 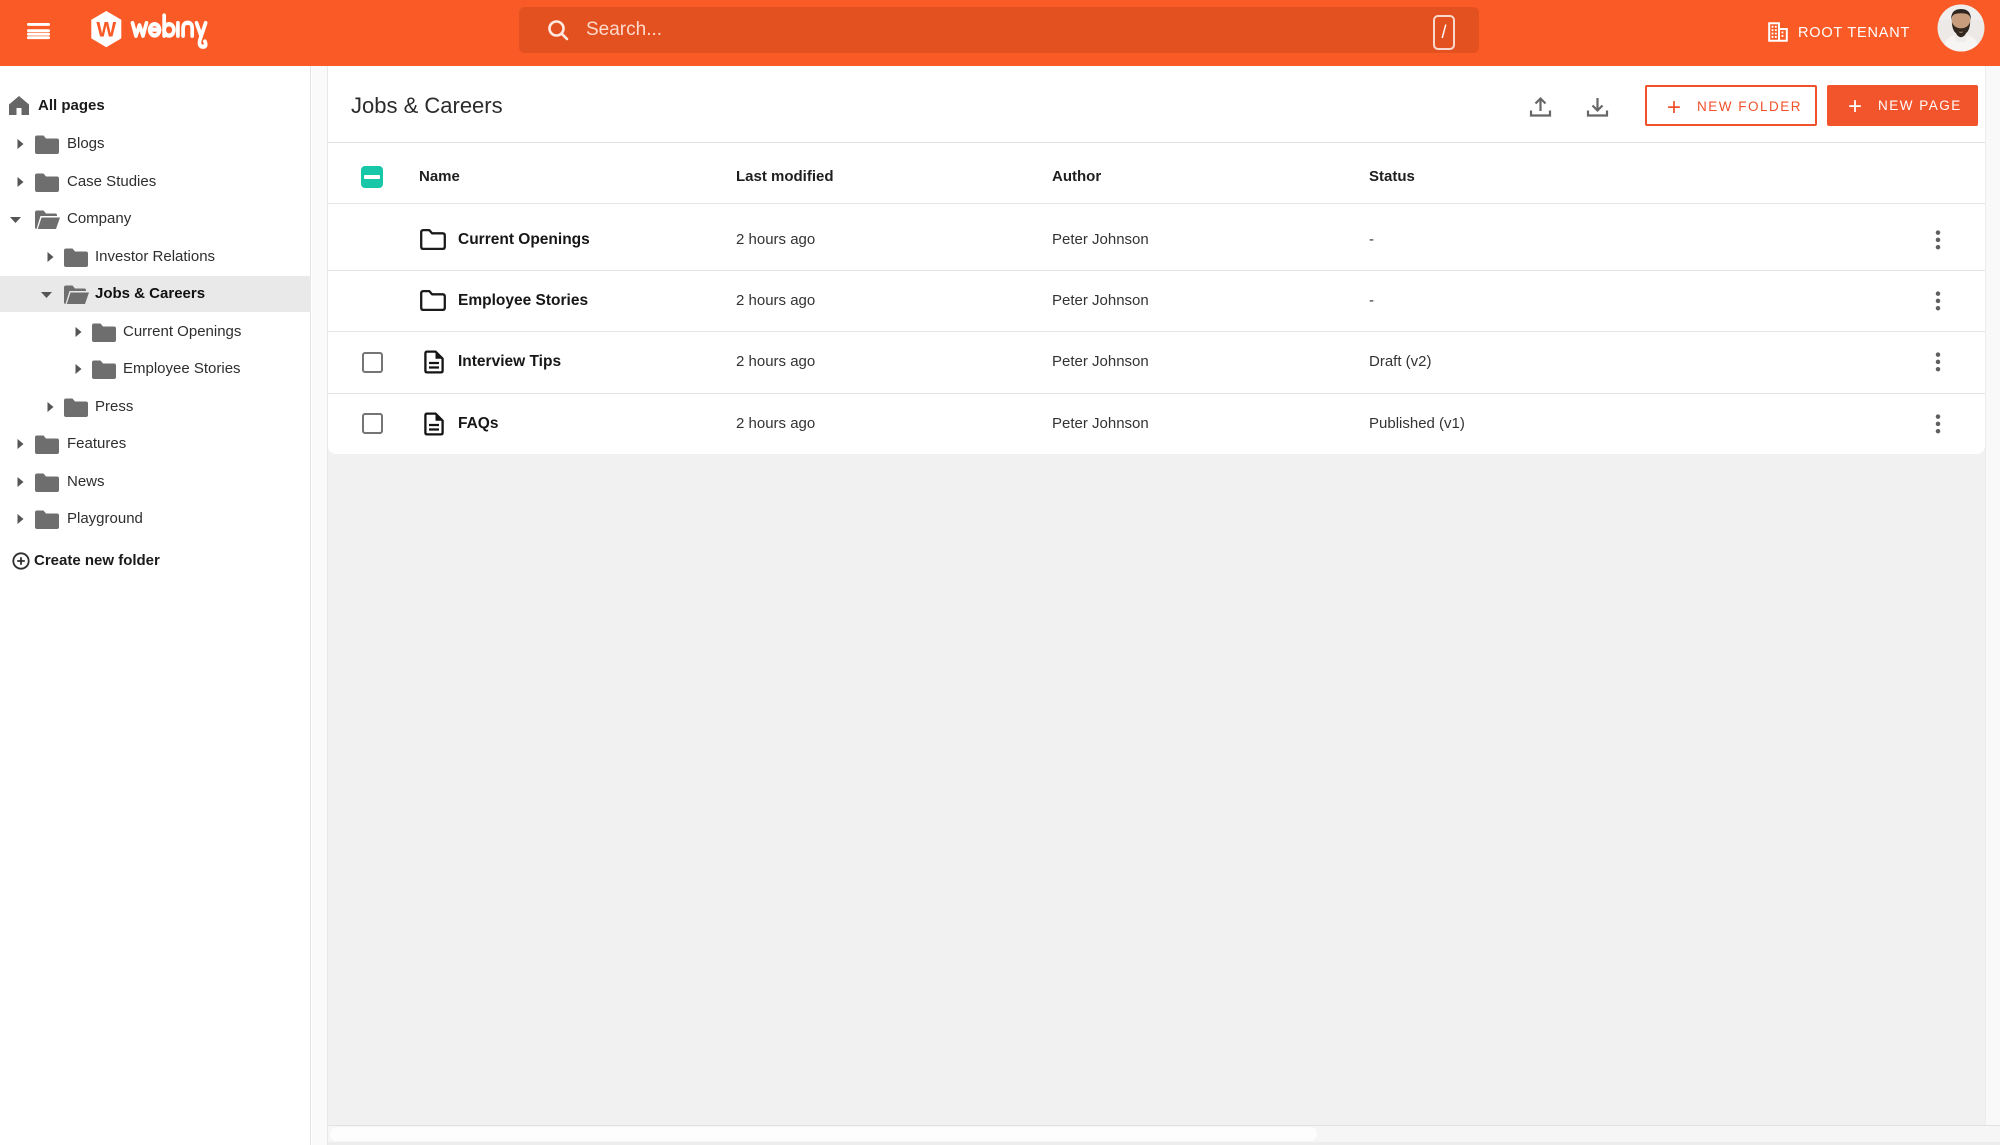 I want to click on svg-text: W, so click(x=106, y=30).